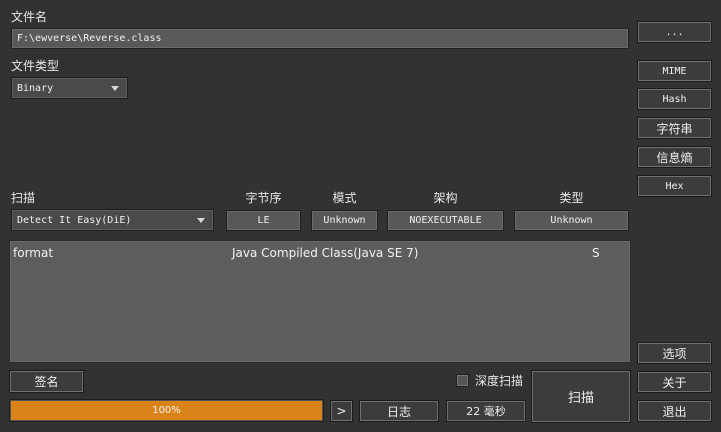  What do you see at coordinates (344, 198) in the screenshot?
I see `mode-label: 模式` at bounding box center [344, 198].